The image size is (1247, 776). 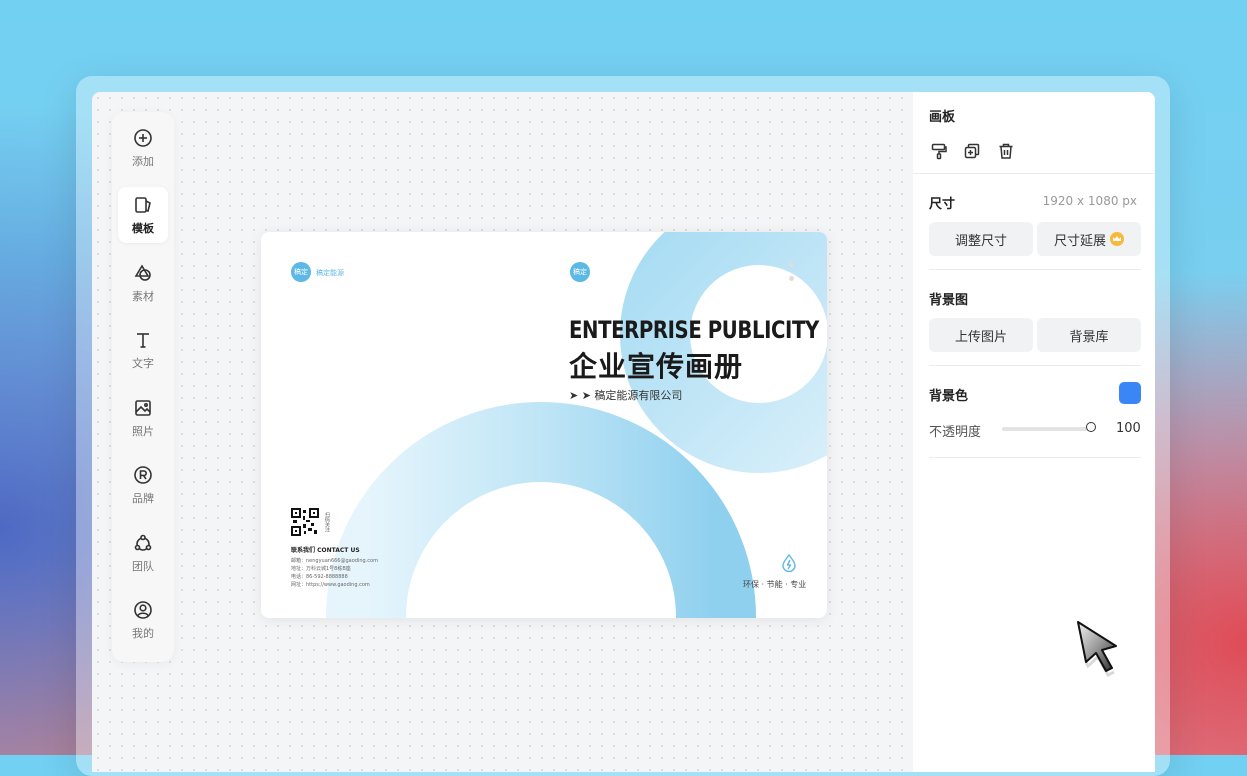 What do you see at coordinates (1097, 649) in the screenshot?
I see `mouse-cursor-icon` at bounding box center [1097, 649].